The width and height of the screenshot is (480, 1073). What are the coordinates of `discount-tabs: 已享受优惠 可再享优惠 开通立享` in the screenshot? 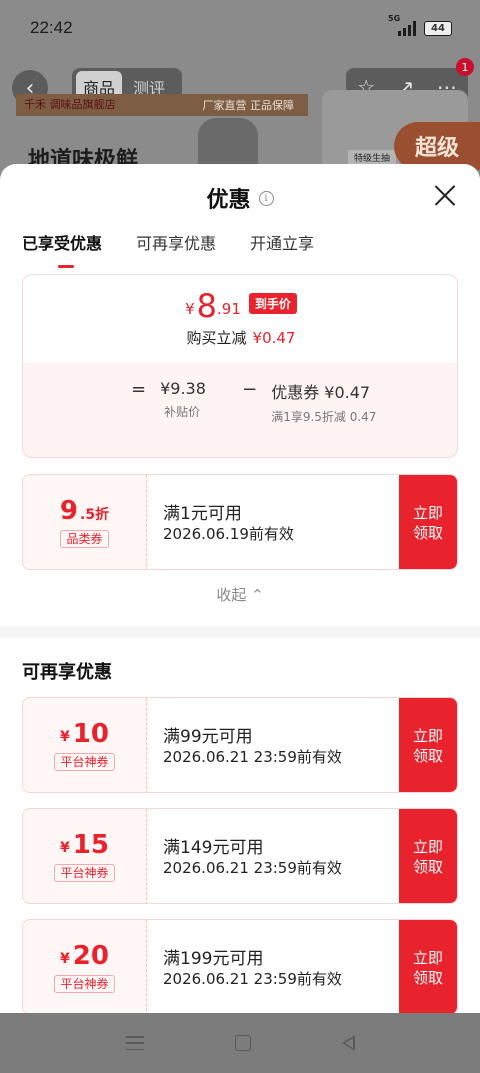 It's located at (168, 249).